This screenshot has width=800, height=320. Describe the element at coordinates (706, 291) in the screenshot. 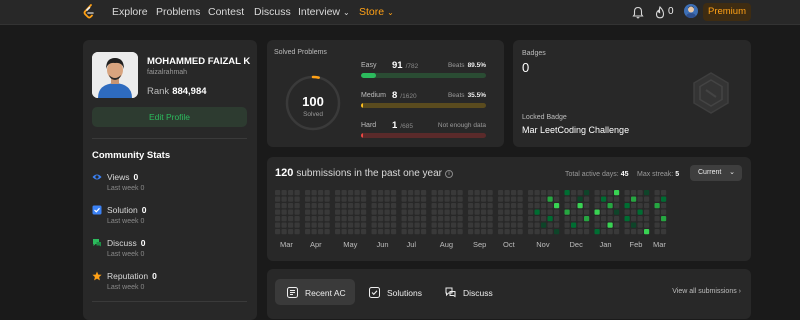

I see `view-all-submissions-link: View all submissions ›` at that location.